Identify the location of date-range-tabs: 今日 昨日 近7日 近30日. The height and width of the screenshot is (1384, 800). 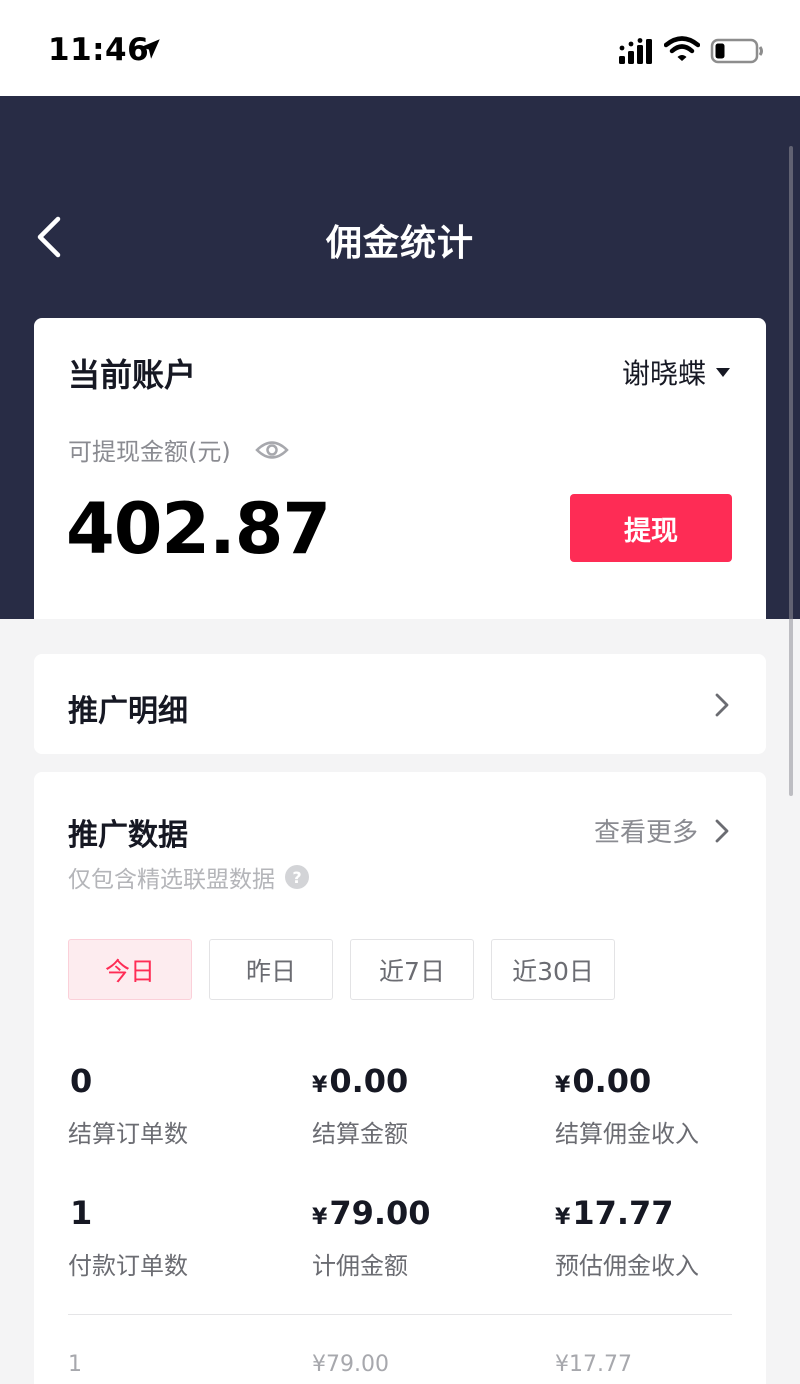
(350, 969).